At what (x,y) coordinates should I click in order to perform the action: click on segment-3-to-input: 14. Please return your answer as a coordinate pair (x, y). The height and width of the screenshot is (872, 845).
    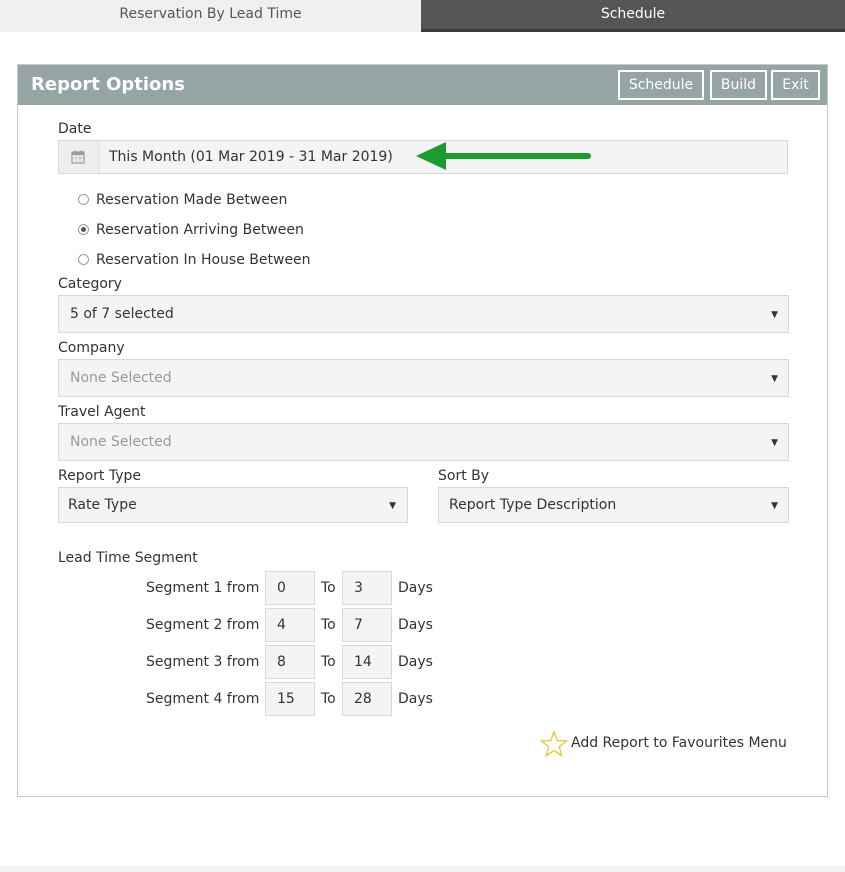
    Looking at the image, I should click on (367, 662).